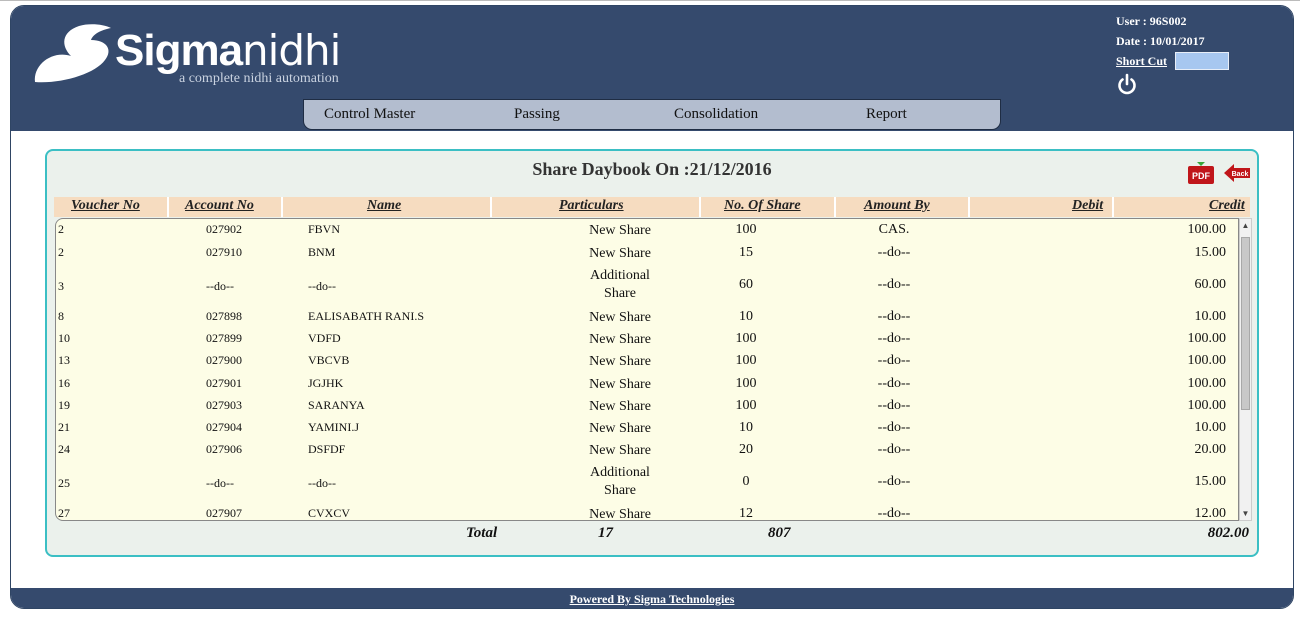  I want to click on voucher-no: 25, so click(64, 483).